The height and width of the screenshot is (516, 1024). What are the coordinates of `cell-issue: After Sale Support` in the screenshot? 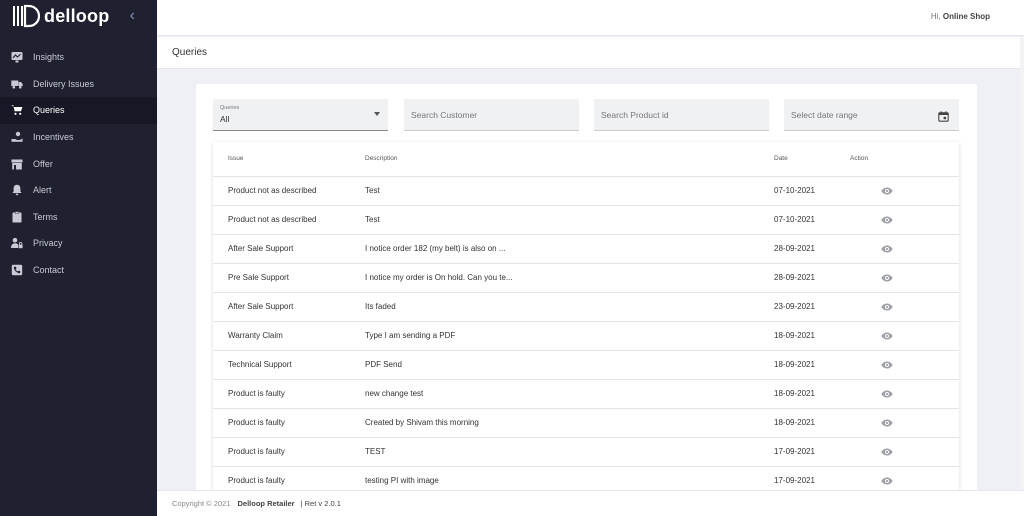 It's located at (281, 249).